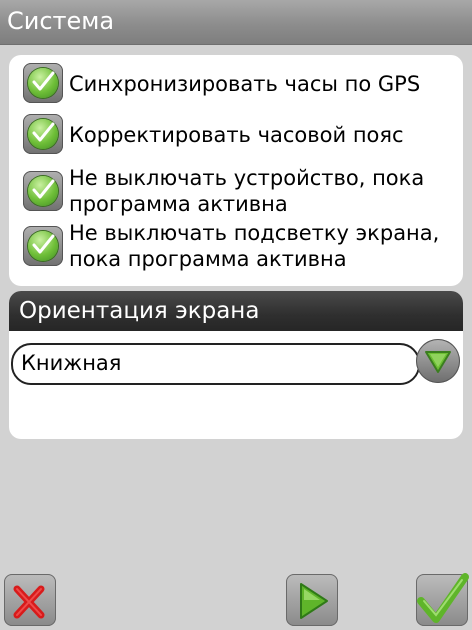 The height and width of the screenshot is (630, 472). I want to click on option-adjust-timezone: Корректировать часовой пояс, so click(241, 137).